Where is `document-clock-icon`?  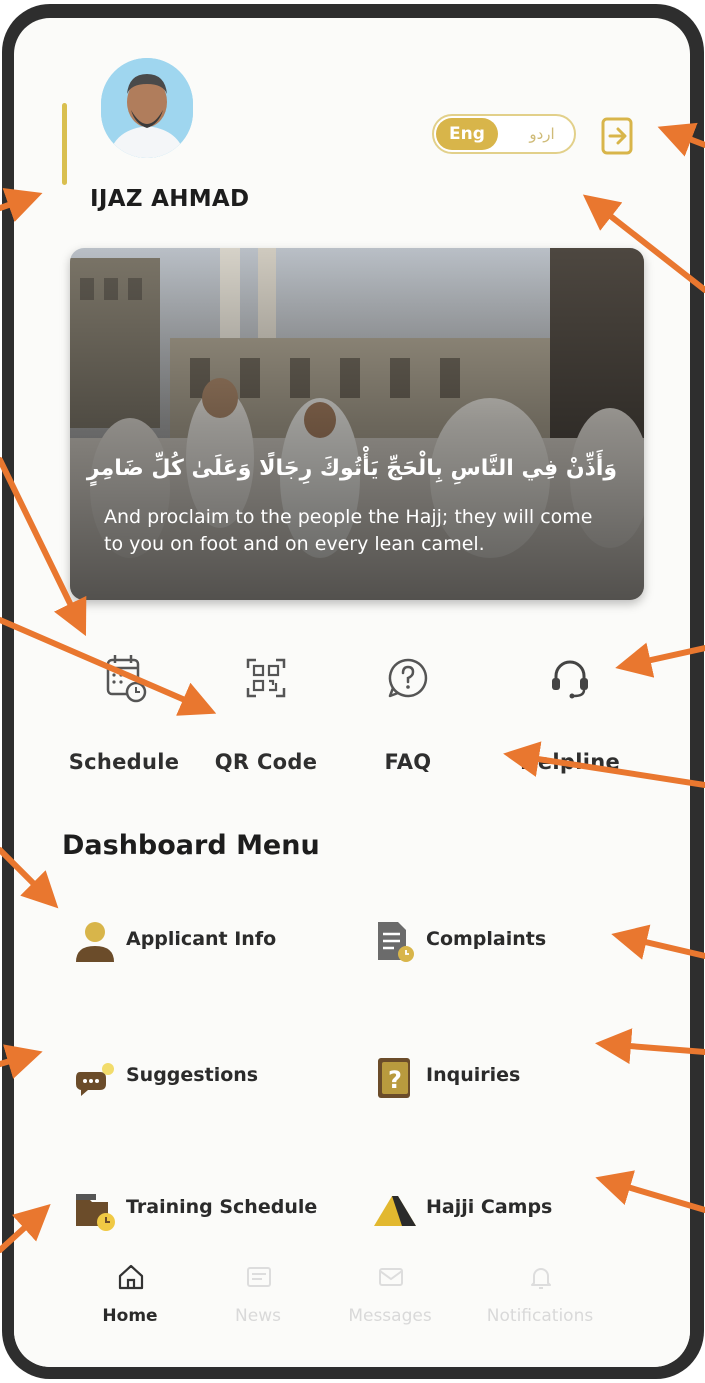 document-clock-icon is located at coordinates (395, 942).